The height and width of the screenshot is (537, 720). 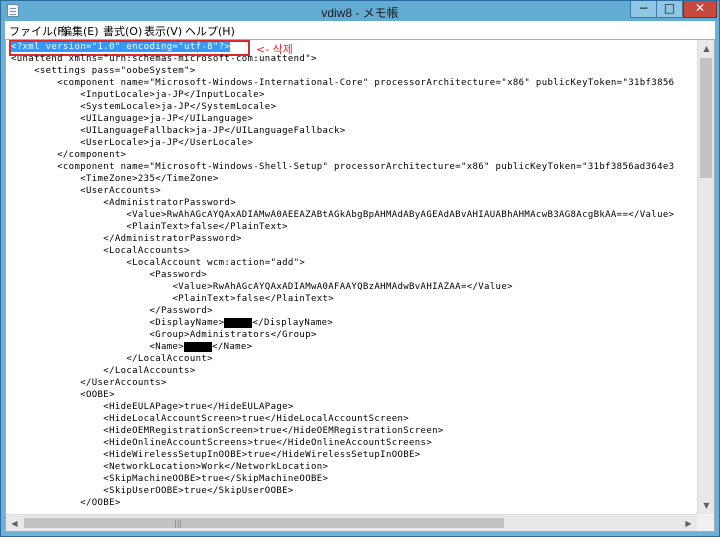 I want to click on menu-bar: ファイル(F) 編集(E) 書式(O) 表示(V) ヘルプ(H), so click(x=360, y=30).